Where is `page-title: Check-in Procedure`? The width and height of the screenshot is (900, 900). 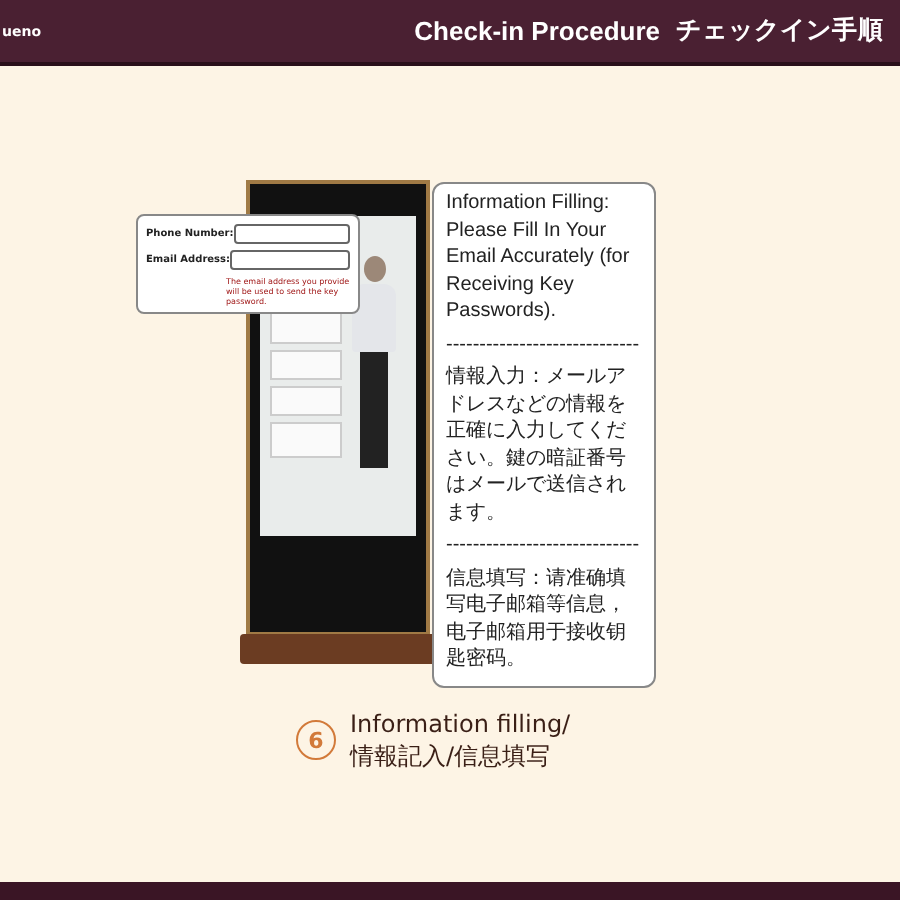 page-title: Check-in Procedure is located at coordinates (537, 31).